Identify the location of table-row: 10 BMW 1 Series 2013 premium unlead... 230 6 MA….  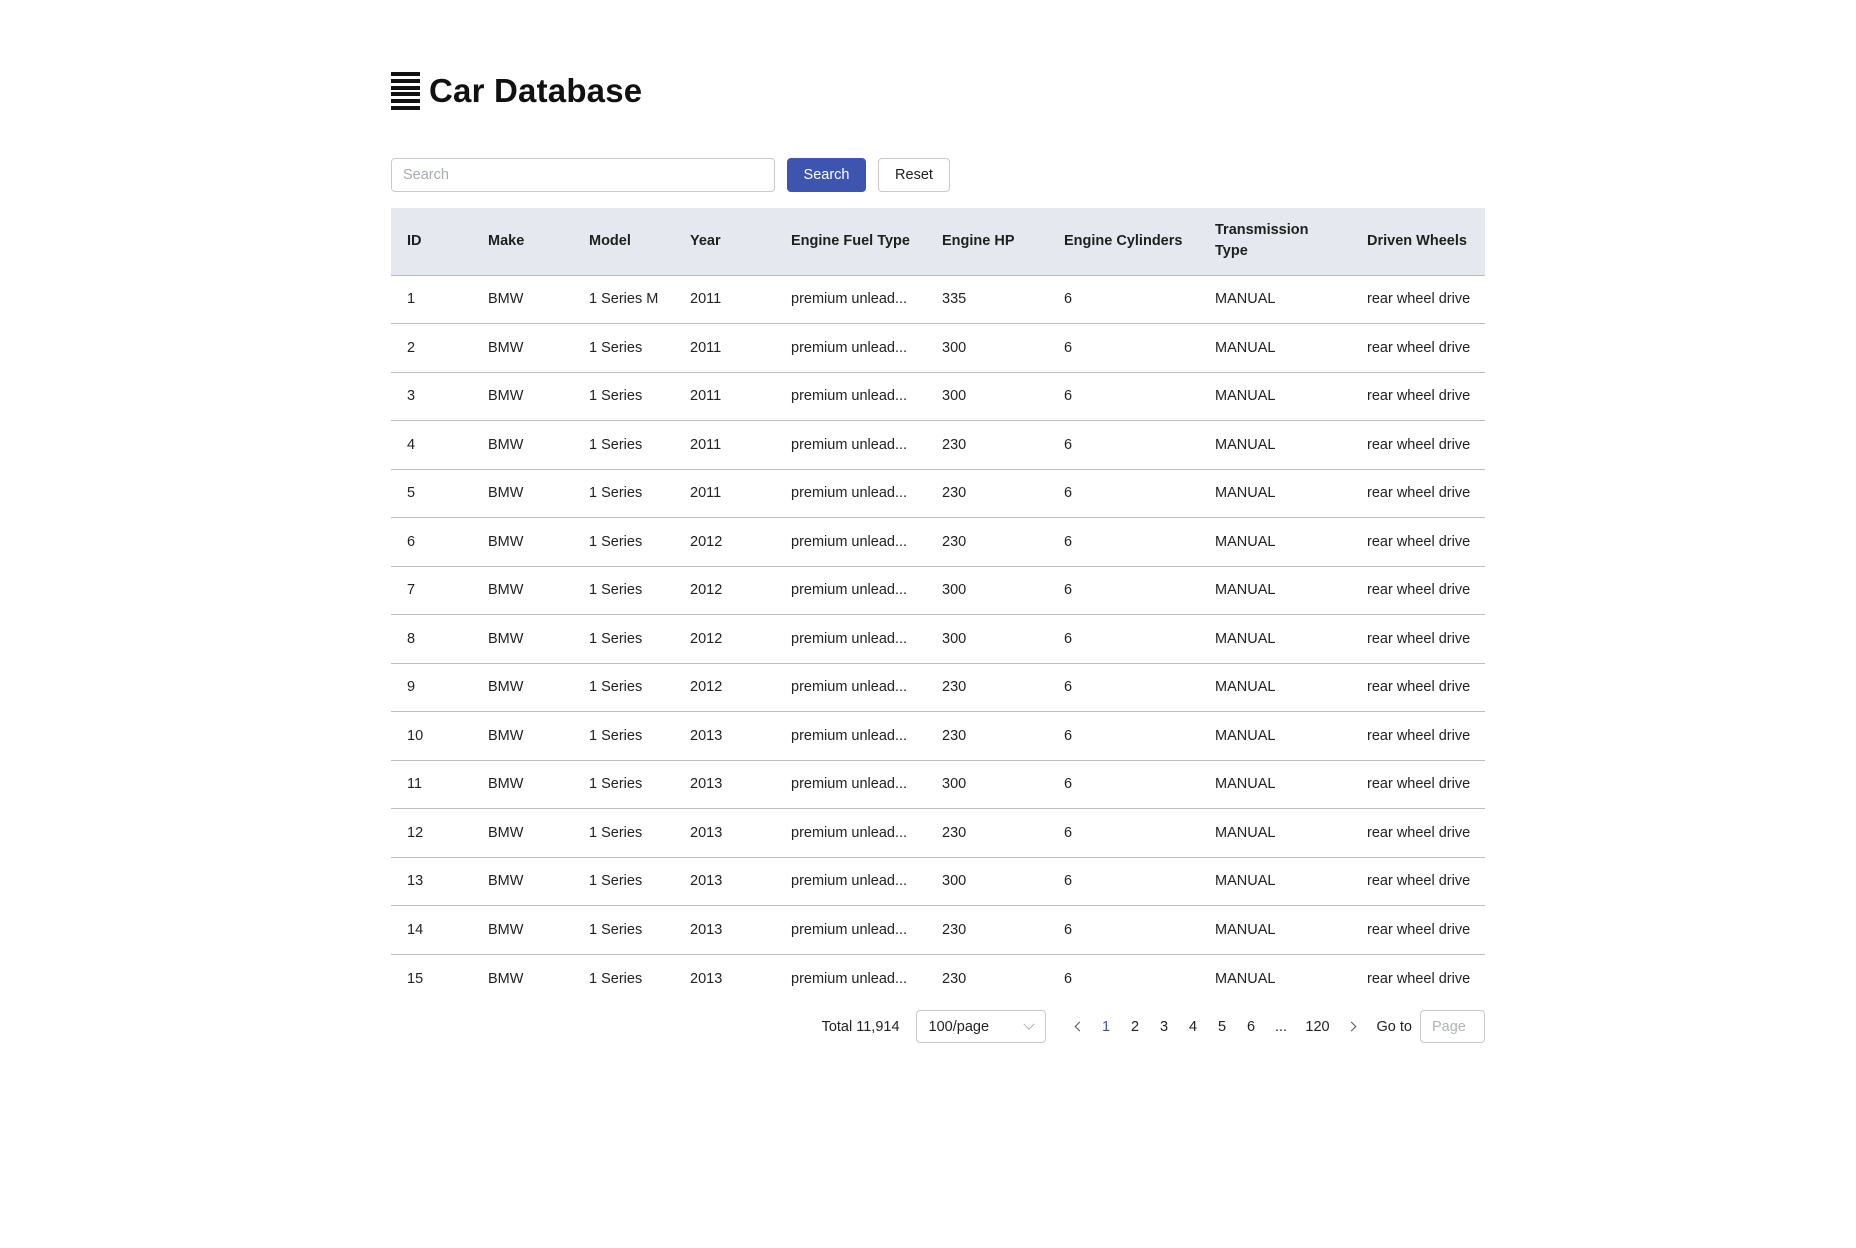
(938, 736).